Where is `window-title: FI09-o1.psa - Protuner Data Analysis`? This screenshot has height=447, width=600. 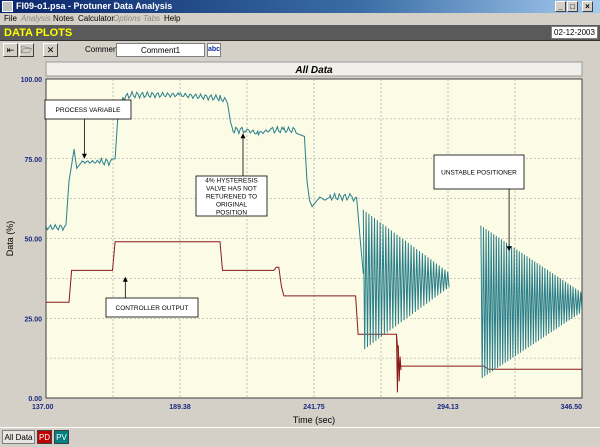
window-title: FI09-o1.psa - Protuner Data Analysis is located at coordinates (94, 6).